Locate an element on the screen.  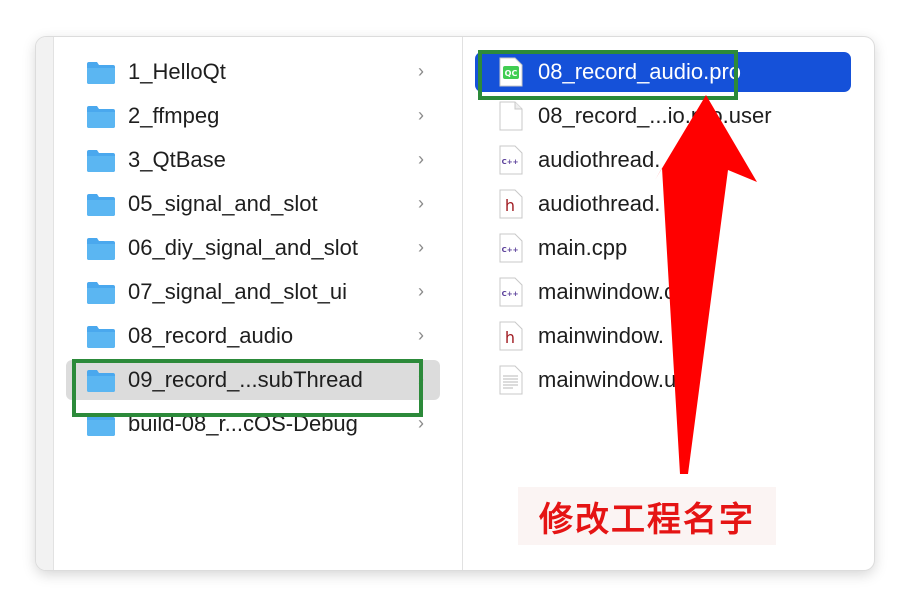
blank-file-icon is located at coordinates (511, 116).